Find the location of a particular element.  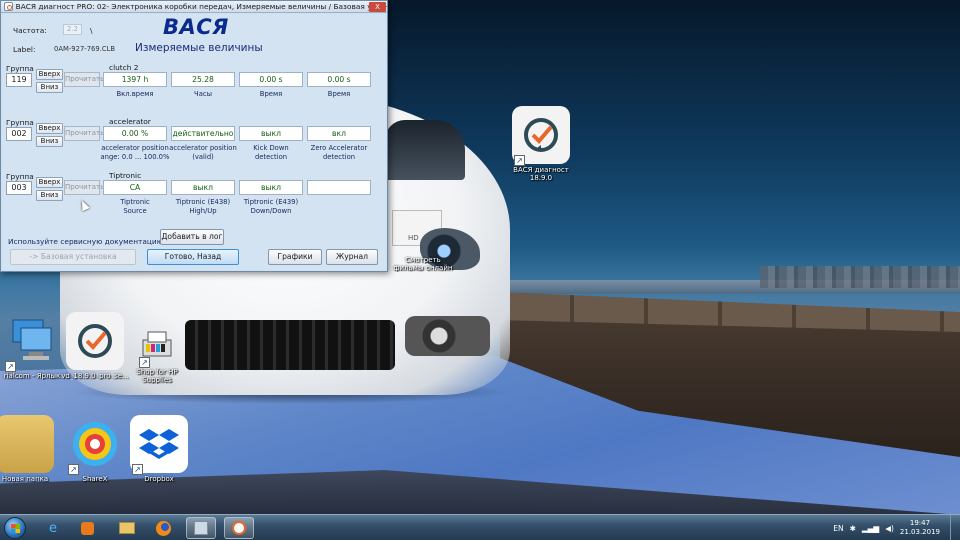

value-caption: Tiptronic (E438) is located at coordinates (203, 202).